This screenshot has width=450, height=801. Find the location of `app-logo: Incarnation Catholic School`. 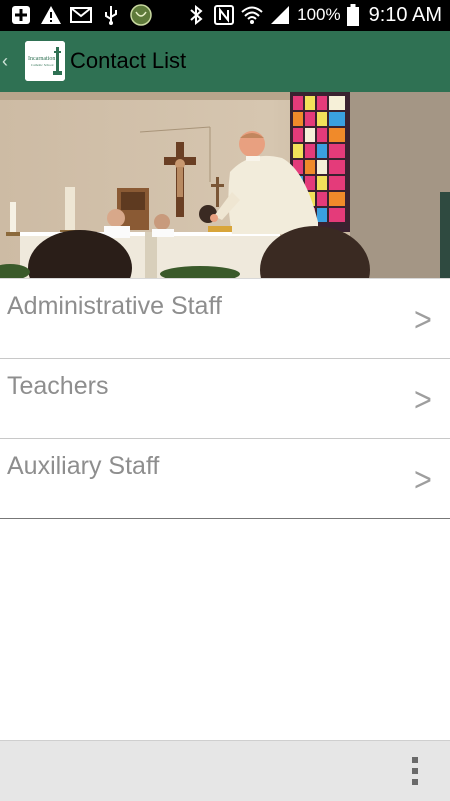

app-logo: Incarnation Catholic School is located at coordinates (45, 61).